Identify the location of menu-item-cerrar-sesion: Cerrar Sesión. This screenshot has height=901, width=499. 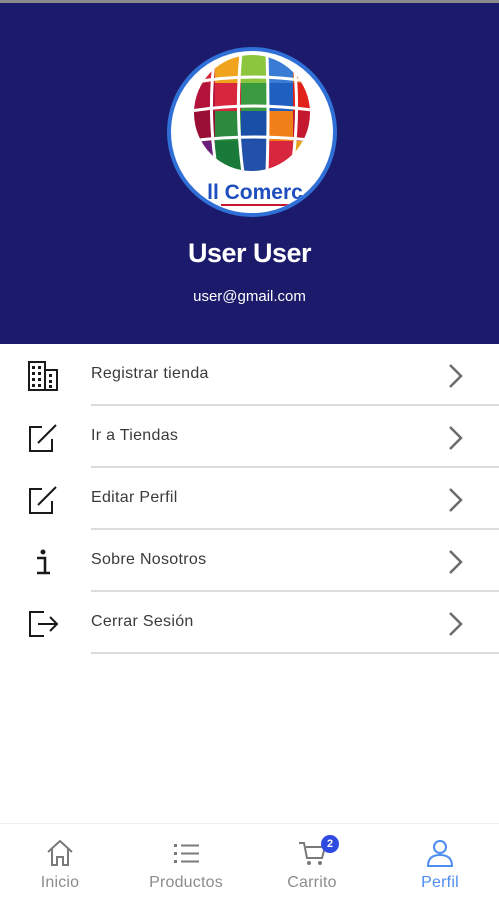
(249, 623).